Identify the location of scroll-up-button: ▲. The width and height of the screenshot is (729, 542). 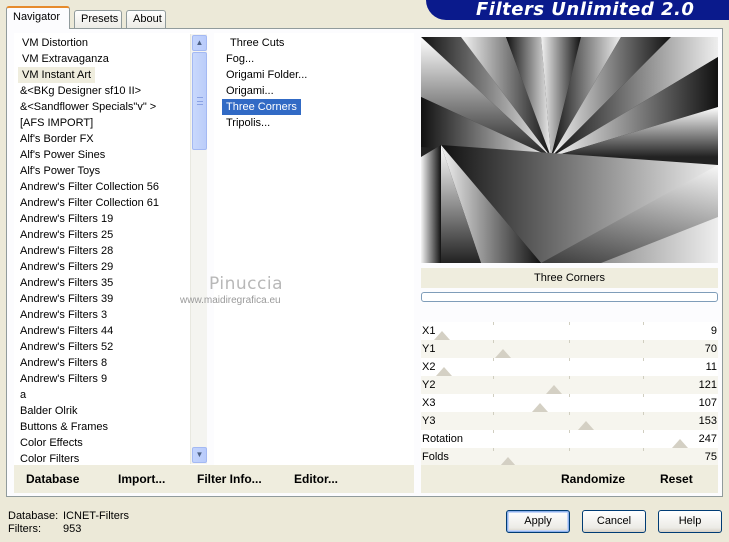
(199, 43).